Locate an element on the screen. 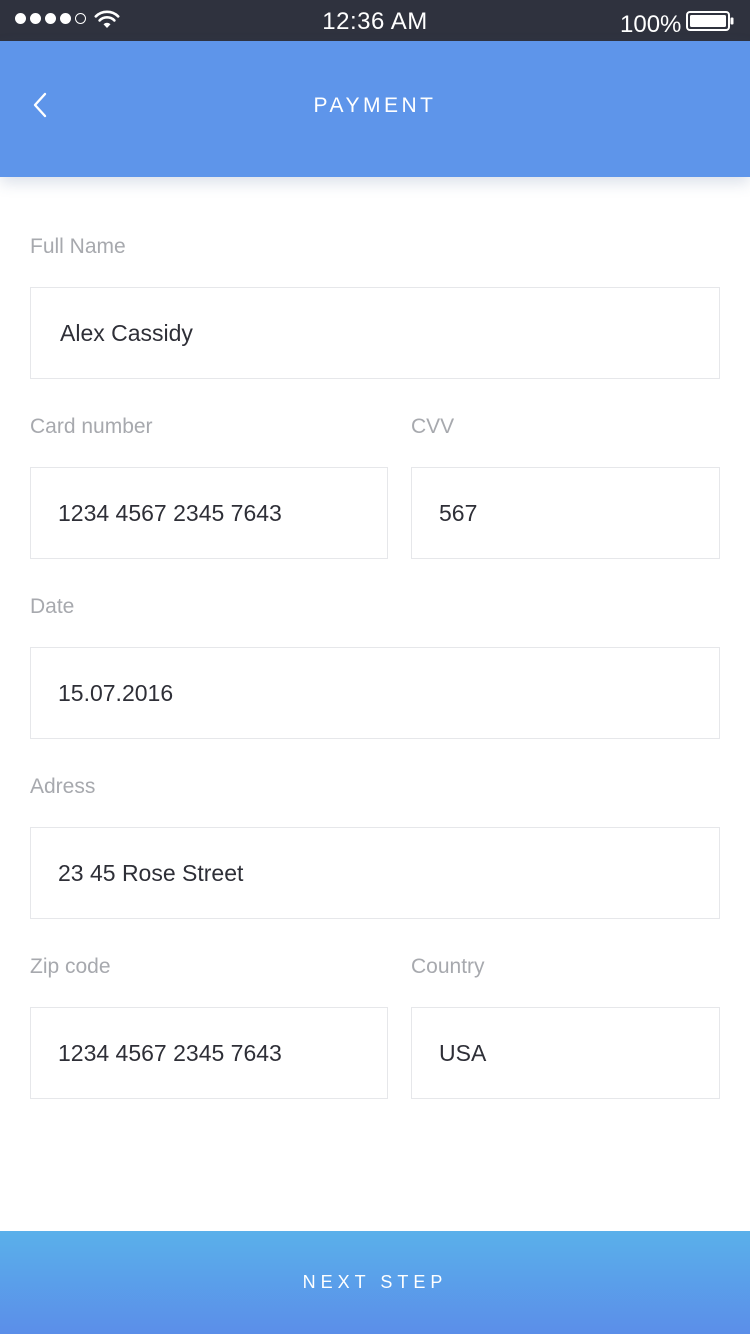  date-value: 15.07.2016 is located at coordinates (116, 692).